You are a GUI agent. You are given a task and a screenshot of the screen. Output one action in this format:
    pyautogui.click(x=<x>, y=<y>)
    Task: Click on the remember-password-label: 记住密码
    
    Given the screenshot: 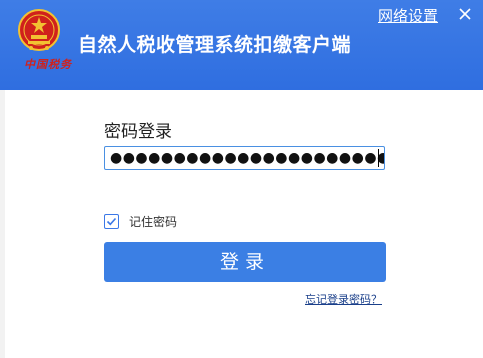 What is the action you would take?
    pyautogui.click(x=153, y=221)
    